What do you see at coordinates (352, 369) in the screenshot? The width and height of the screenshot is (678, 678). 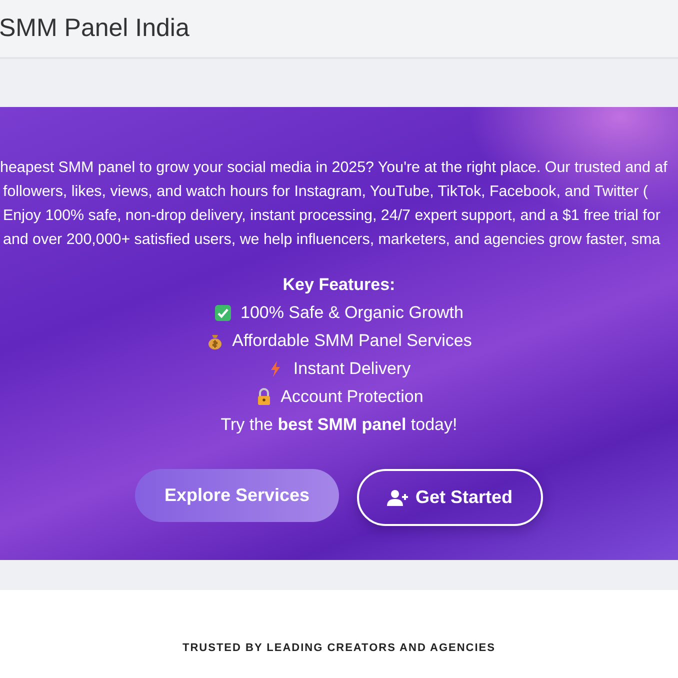 I see `feature-text: Instant Delivery` at bounding box center [352, 369].